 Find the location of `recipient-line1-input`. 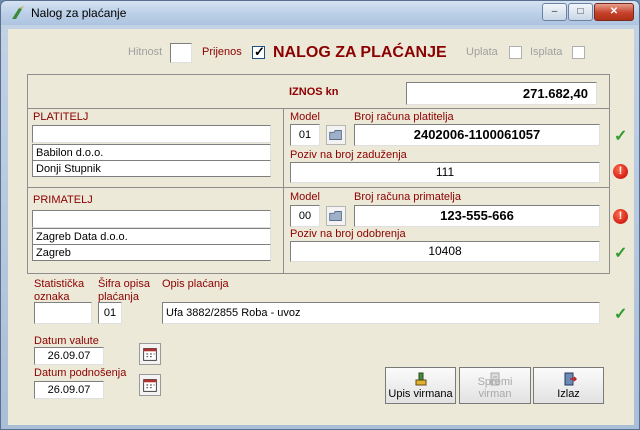

recipient-line1-input is located at coordinates (151, 219).